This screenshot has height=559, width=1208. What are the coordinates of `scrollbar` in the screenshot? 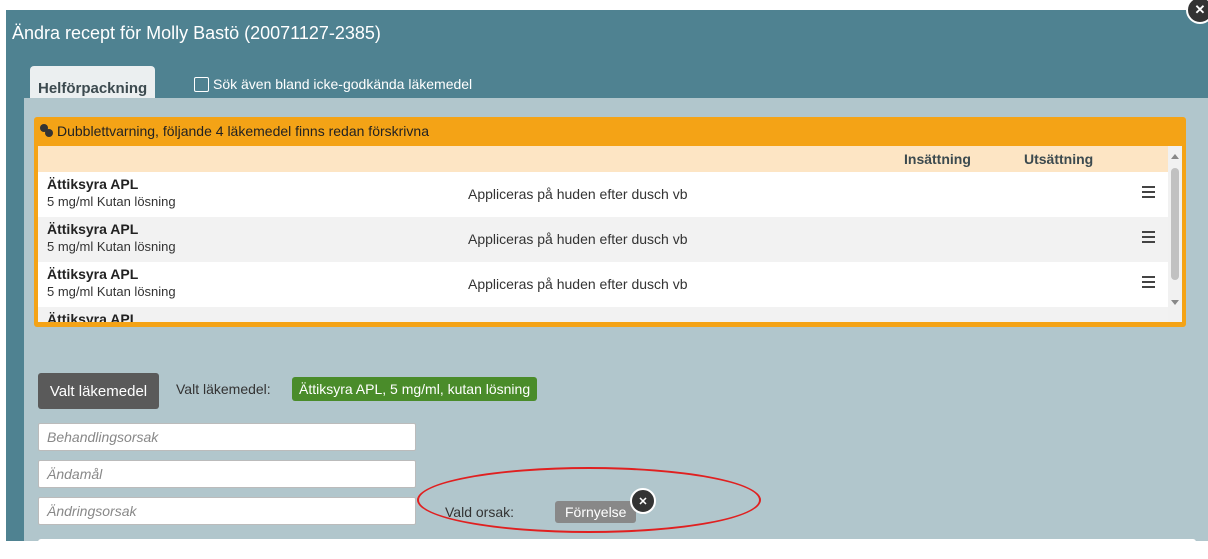 It's located at (1175, 234).